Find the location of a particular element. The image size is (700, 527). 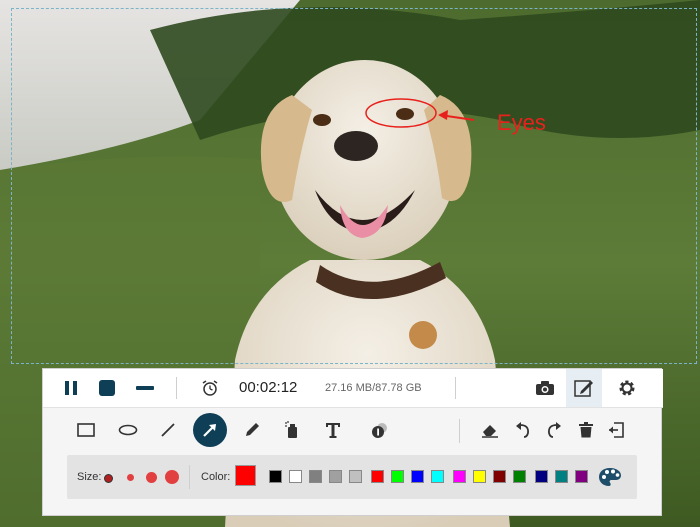

exit-icon is located at coordinates (616, 430).